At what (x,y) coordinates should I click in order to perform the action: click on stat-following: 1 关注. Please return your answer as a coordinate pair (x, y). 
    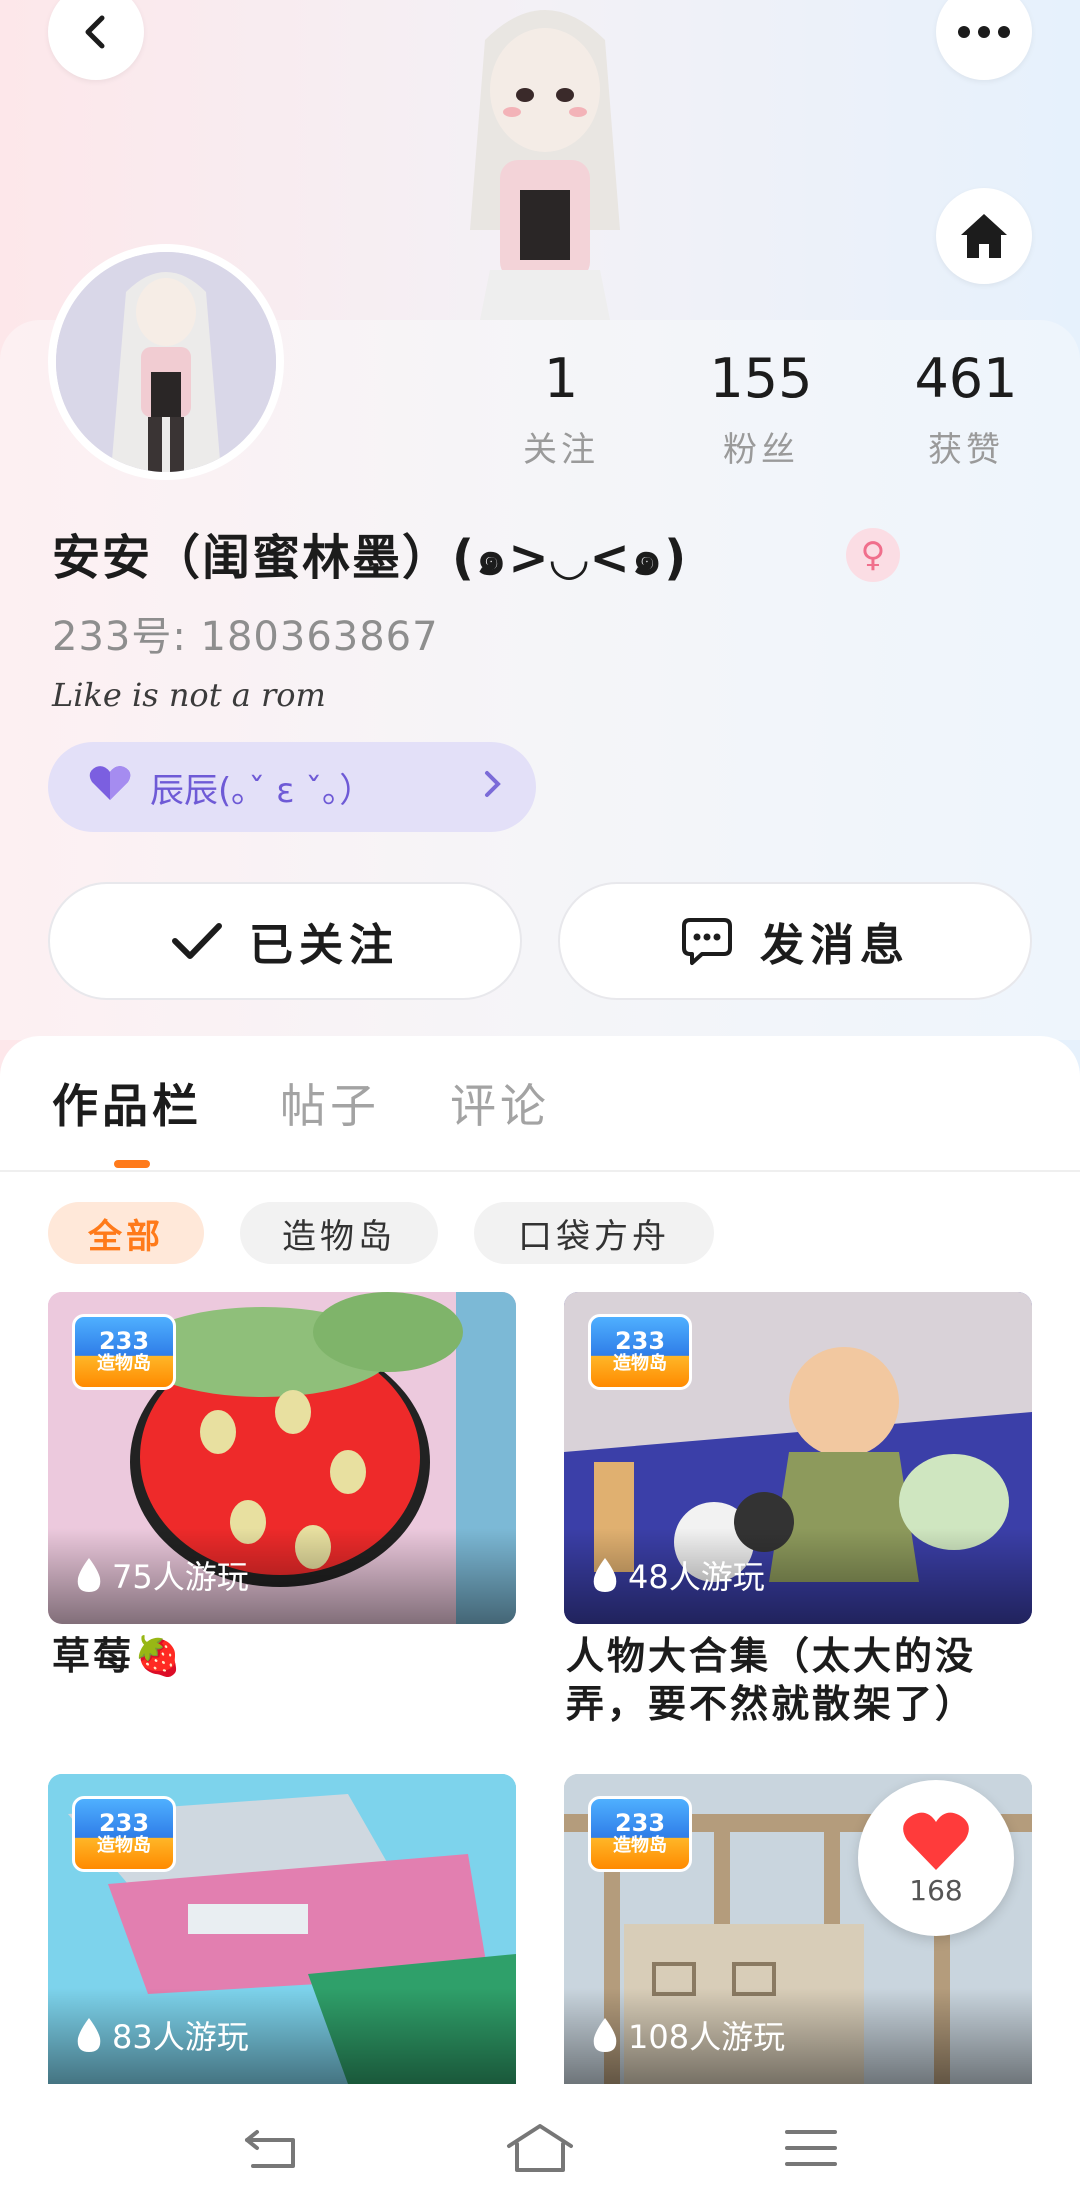
    Looking at the image, I should click on (561, 411).